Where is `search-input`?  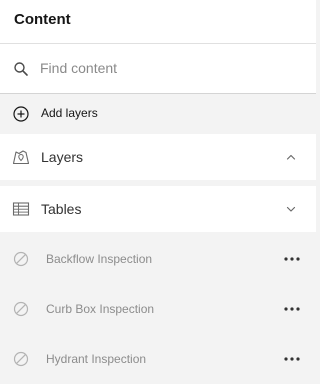 search-input is located at coordinates (170, 68).